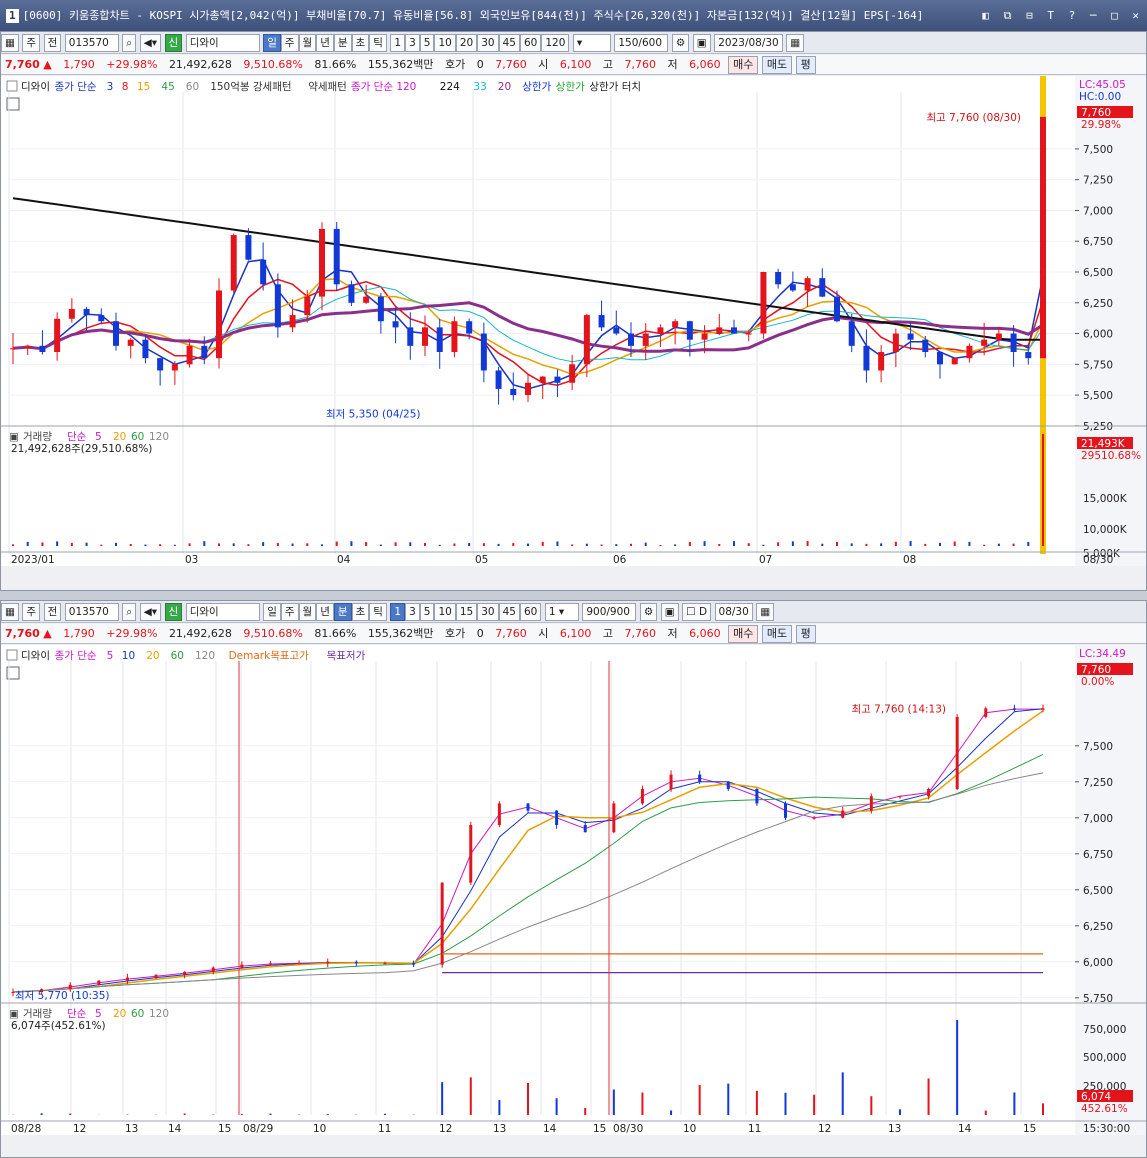 The image size is (1147, 1158). I want to click on date-field: 08/30, so click(733, 612).